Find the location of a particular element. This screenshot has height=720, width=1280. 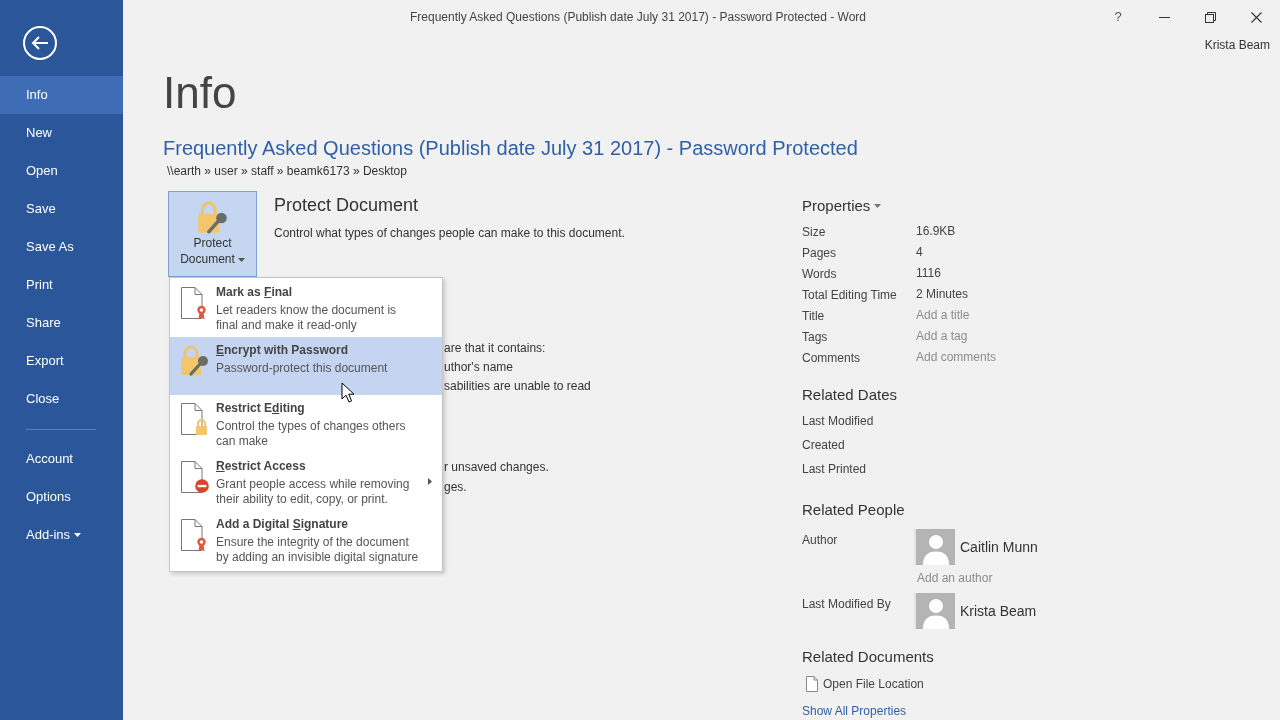

date-label: Created is located at coordinates (823, 445).